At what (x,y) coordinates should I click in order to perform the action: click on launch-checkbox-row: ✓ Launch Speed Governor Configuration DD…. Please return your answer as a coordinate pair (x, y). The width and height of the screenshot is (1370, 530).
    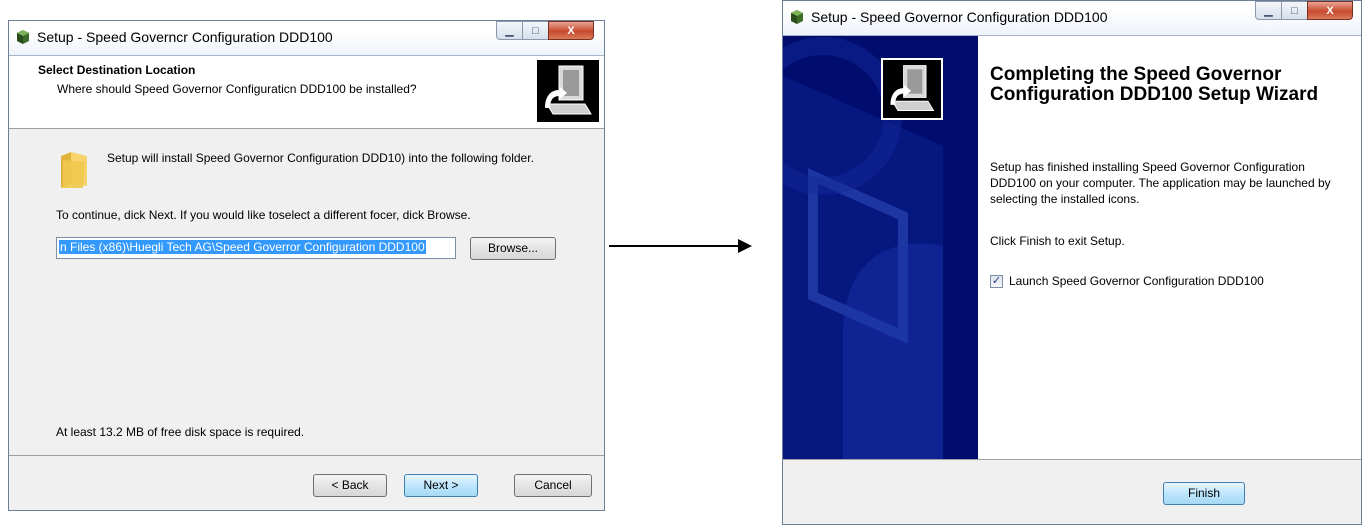
    Looking at the image, I should click on (1127, 281).